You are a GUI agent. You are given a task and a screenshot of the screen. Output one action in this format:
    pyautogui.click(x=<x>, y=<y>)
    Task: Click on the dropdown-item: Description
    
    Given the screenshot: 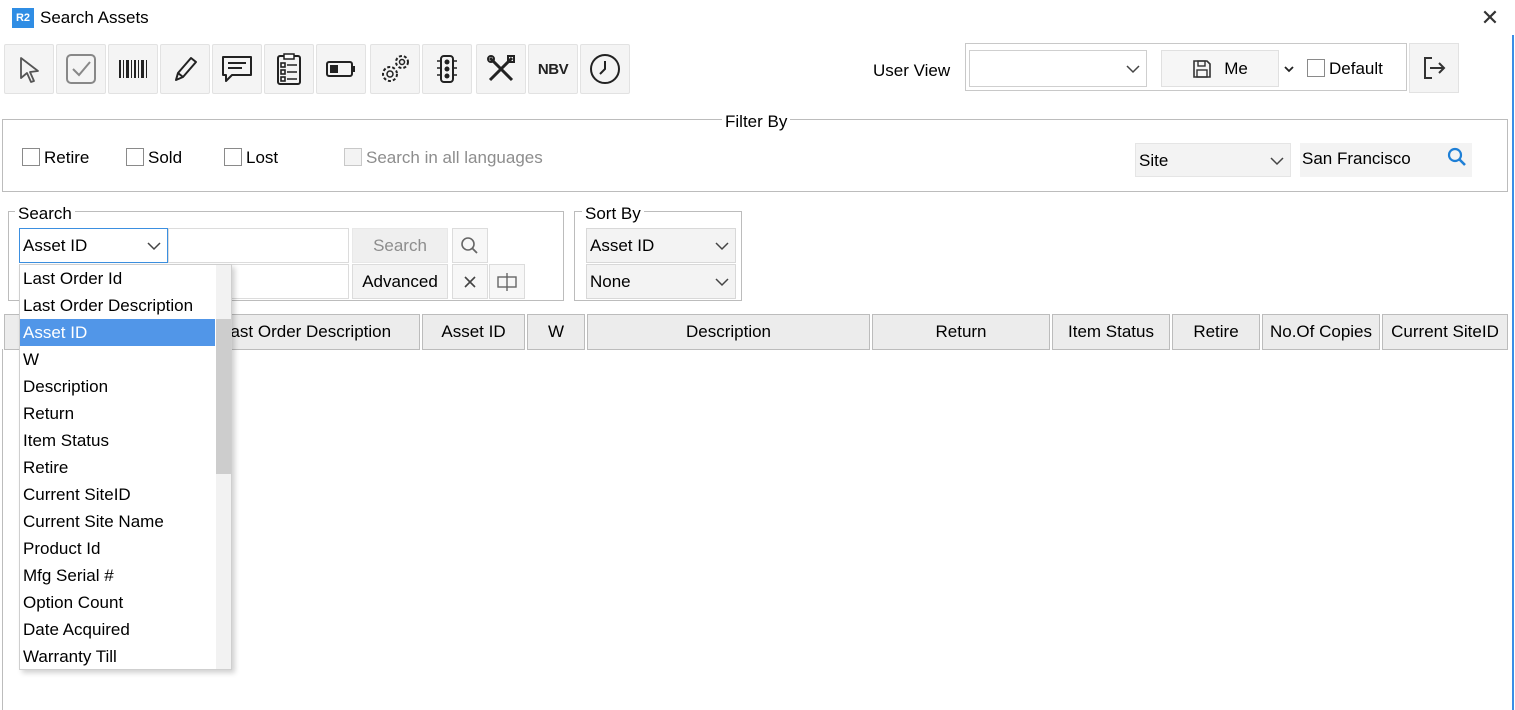 What is the action you would take?
    pyautogui.click(x=117, y=386)
    